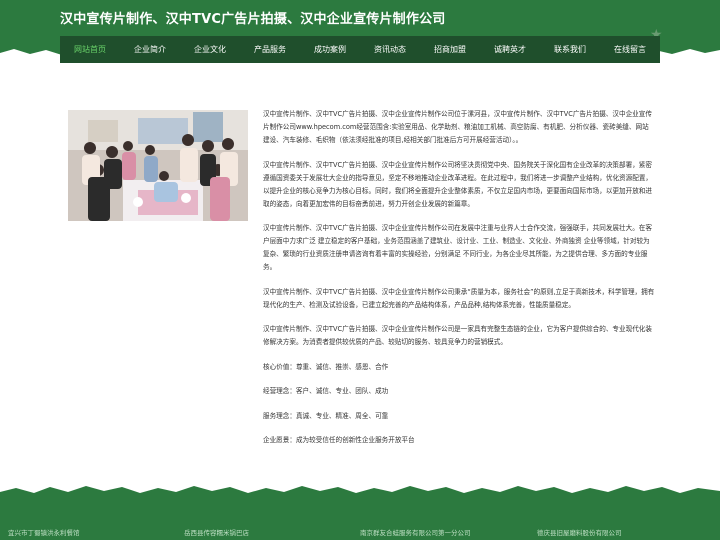 The height and width of the screenshot is (540, 720). I want to click on site-title: 汉中宣传片制作、汉中TVC广告片拍摄、汉中企业宣传片制作公司, so click(252, 17).